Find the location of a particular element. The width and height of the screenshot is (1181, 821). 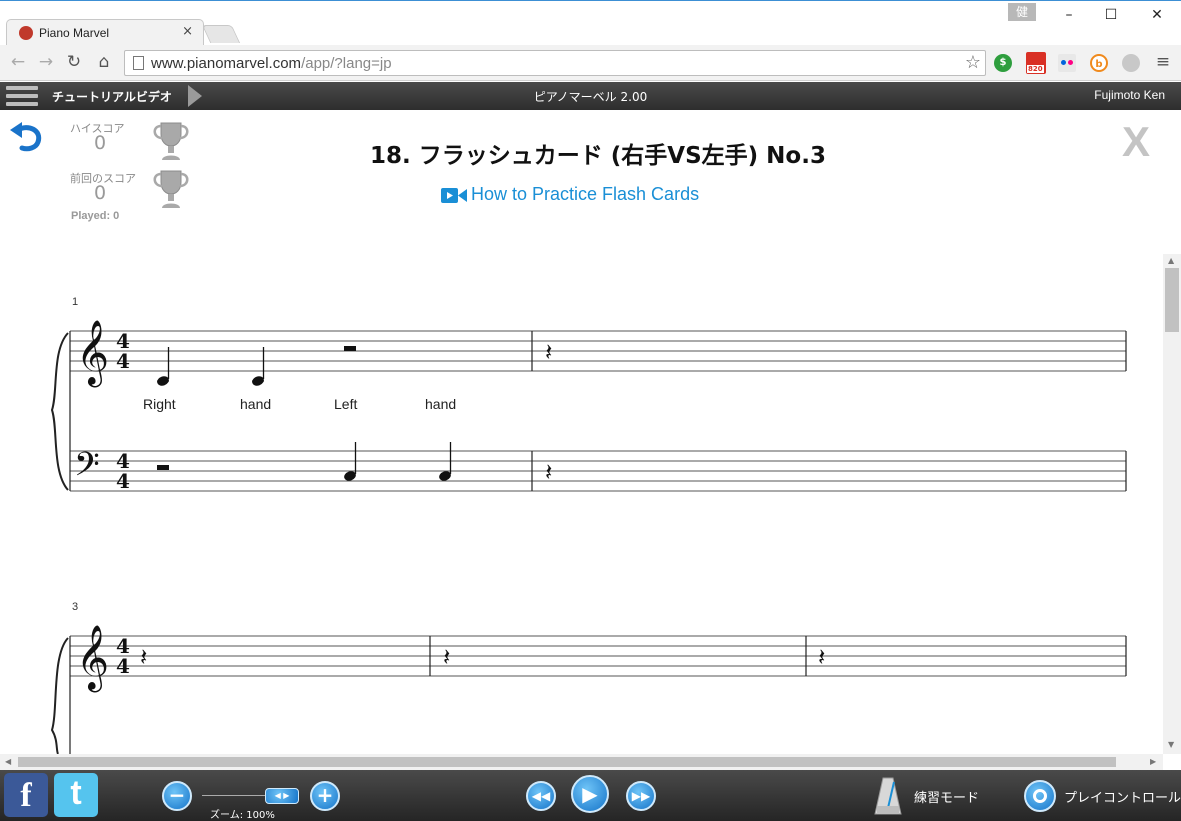

scroll-left-arrow-icon: ◀ is located at coordinates (8, 761).